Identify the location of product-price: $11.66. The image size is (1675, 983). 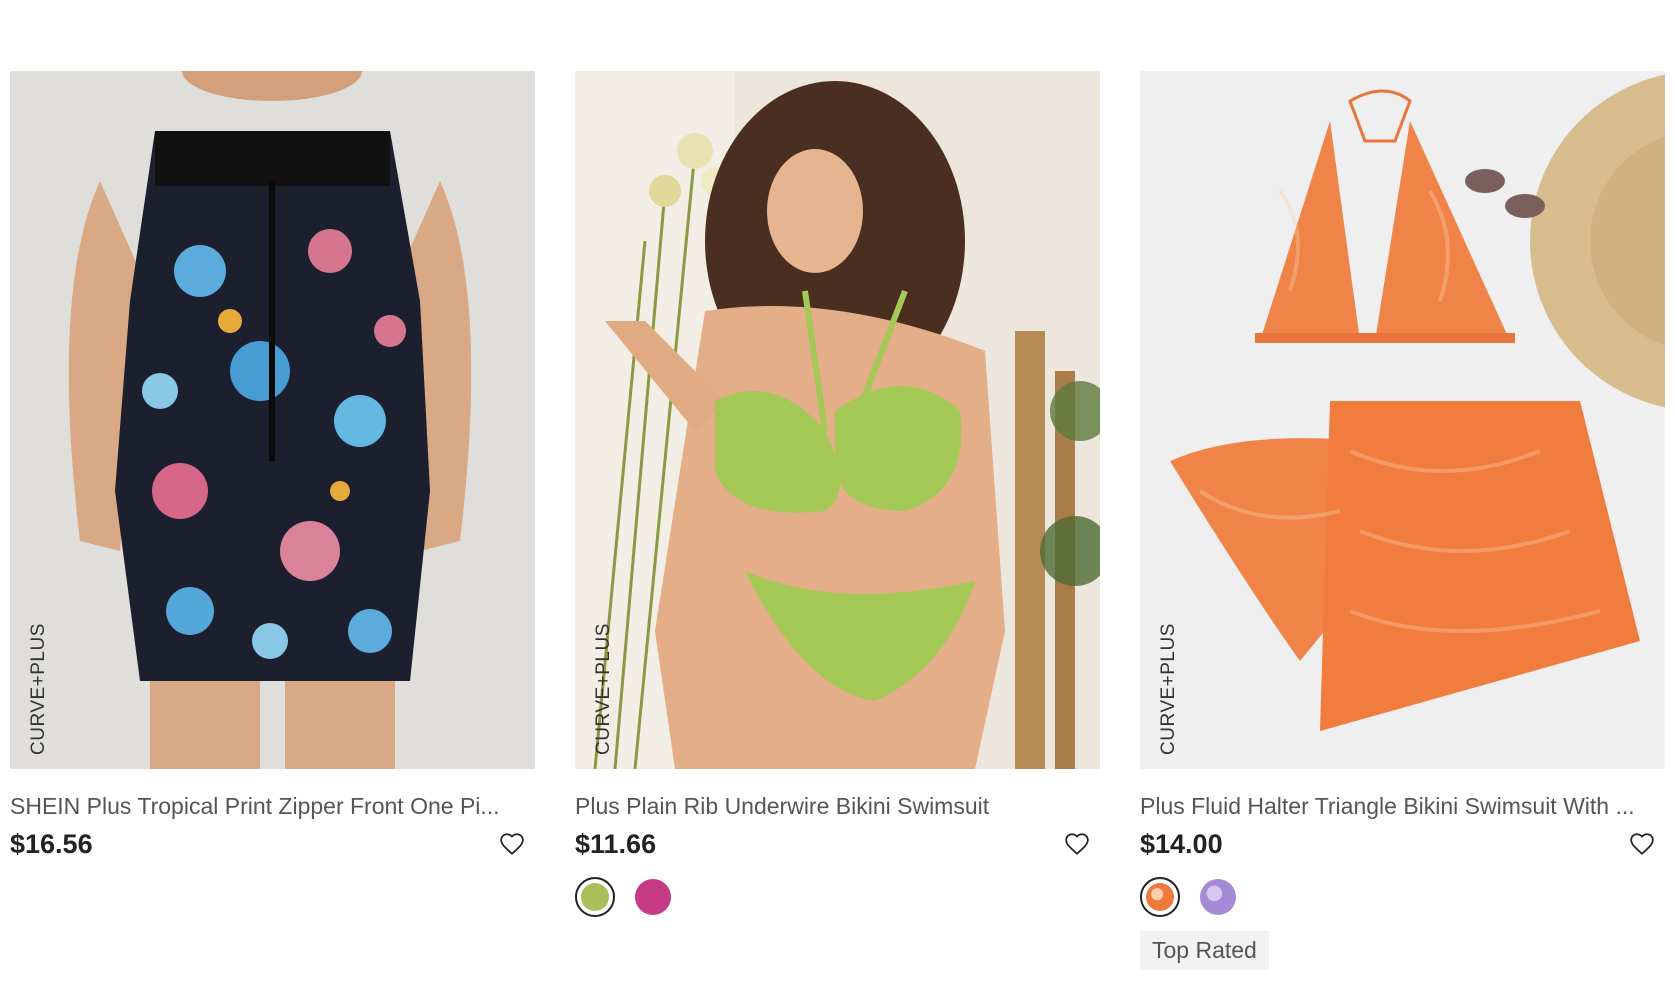
(616, 844).